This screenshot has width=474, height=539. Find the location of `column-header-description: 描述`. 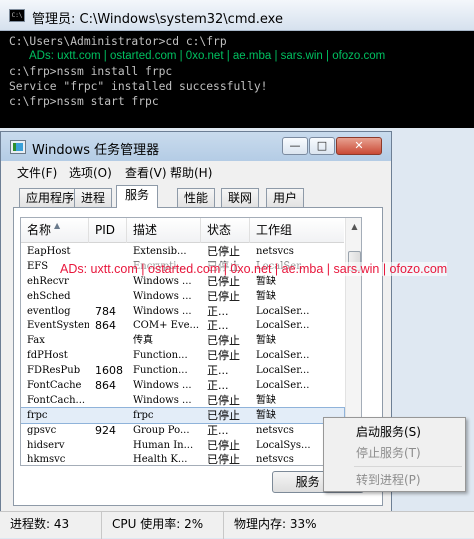

column-header-description: 描述 is located at coordinates (164, 230).